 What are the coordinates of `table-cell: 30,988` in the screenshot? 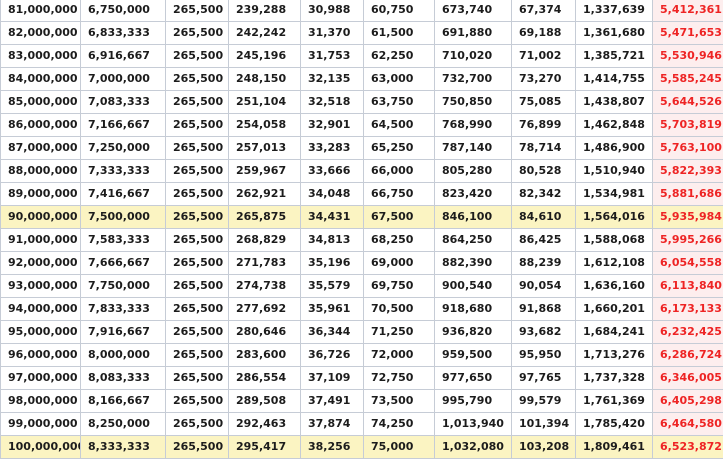 It's located at (332, 11).